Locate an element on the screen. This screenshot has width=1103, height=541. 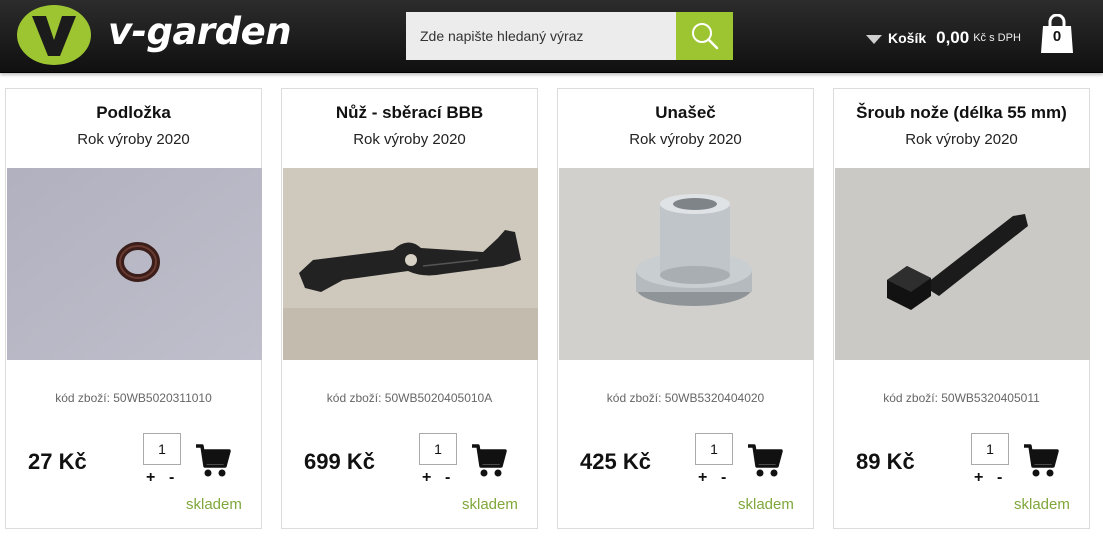
cart-count: 0 is located at coordinates (1057, 36).